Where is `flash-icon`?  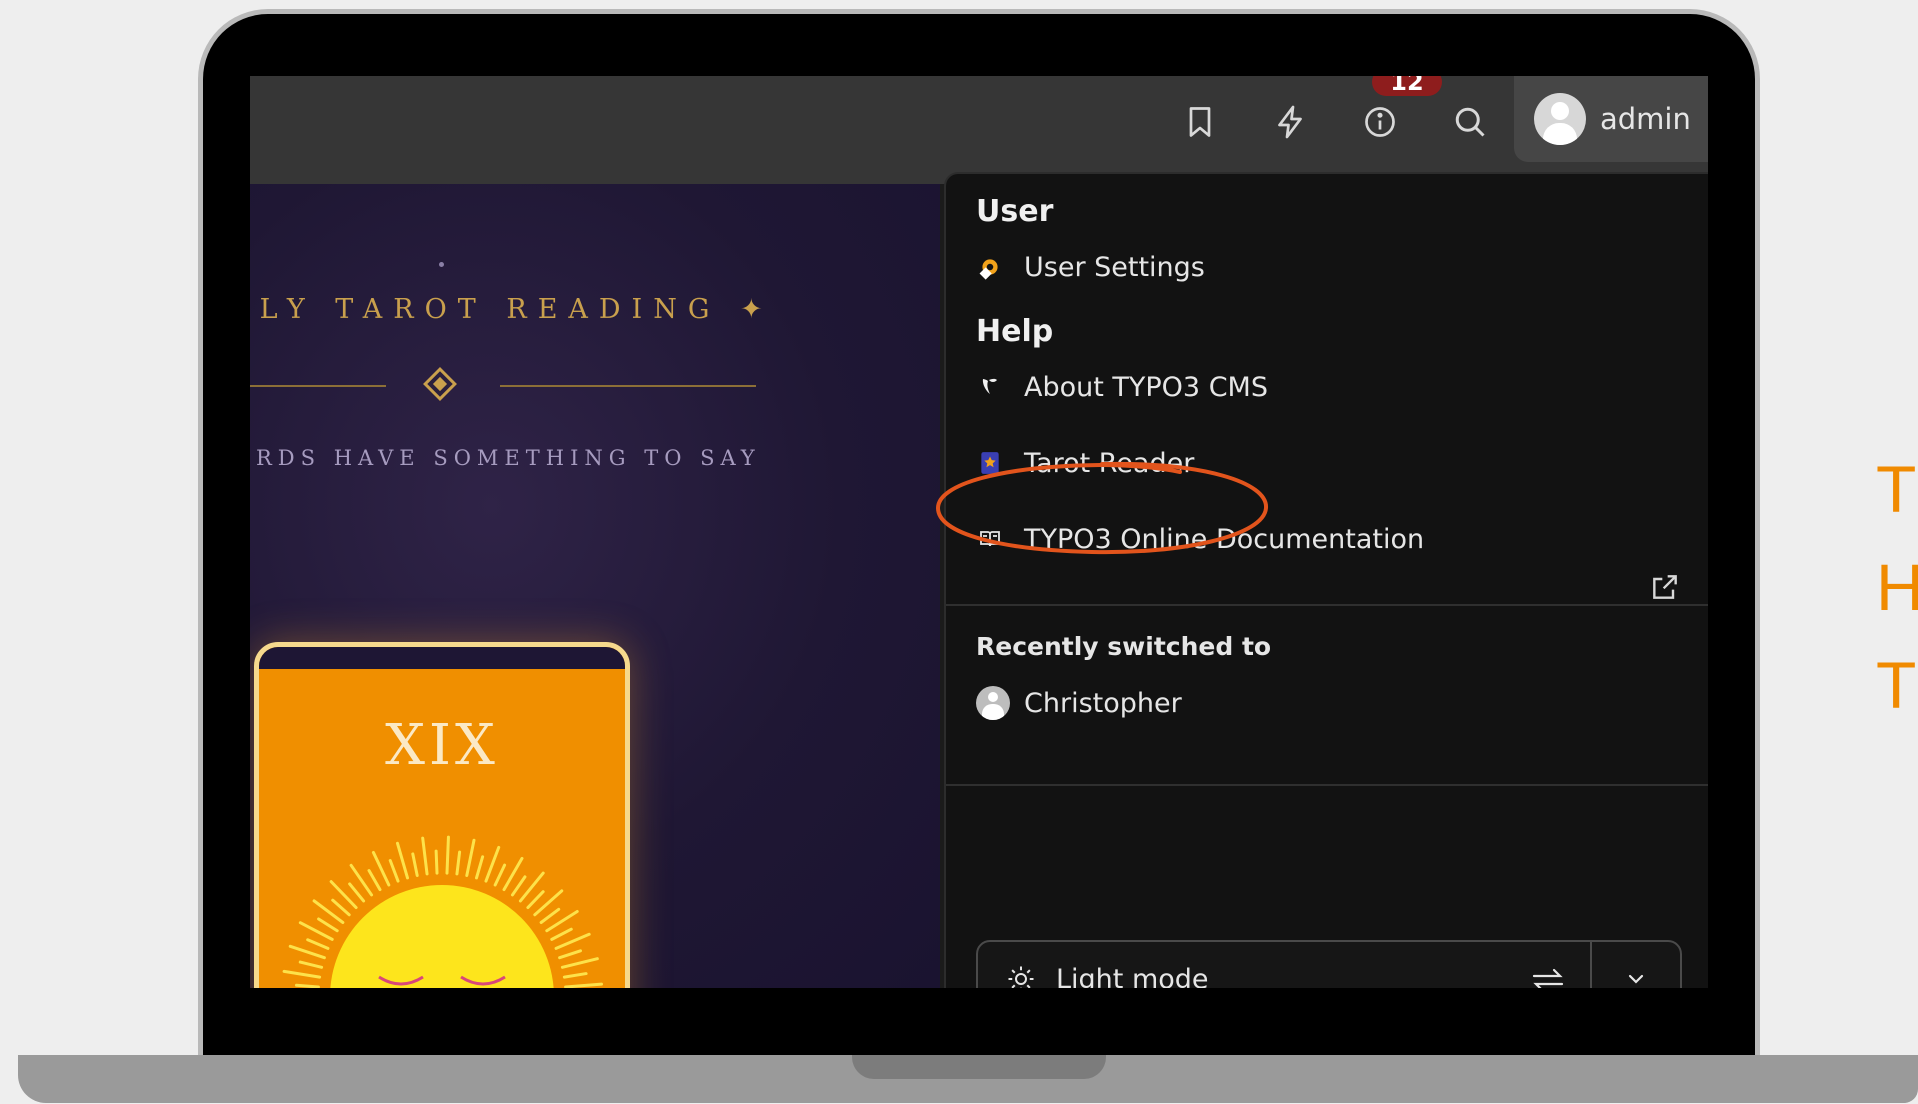 flash-icon is located at coordinates (1290, 122).